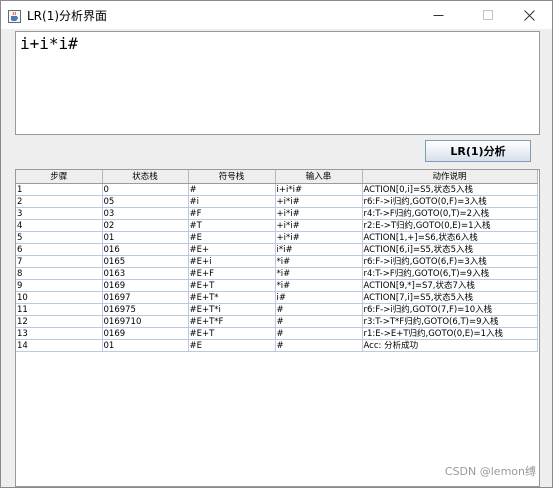 The height and width of the screenshot is (489, 554). Describe the element at coordinates (478, 151) in the screenshot. I see `lr1-analyze-button: LR(1)分析` at that location.